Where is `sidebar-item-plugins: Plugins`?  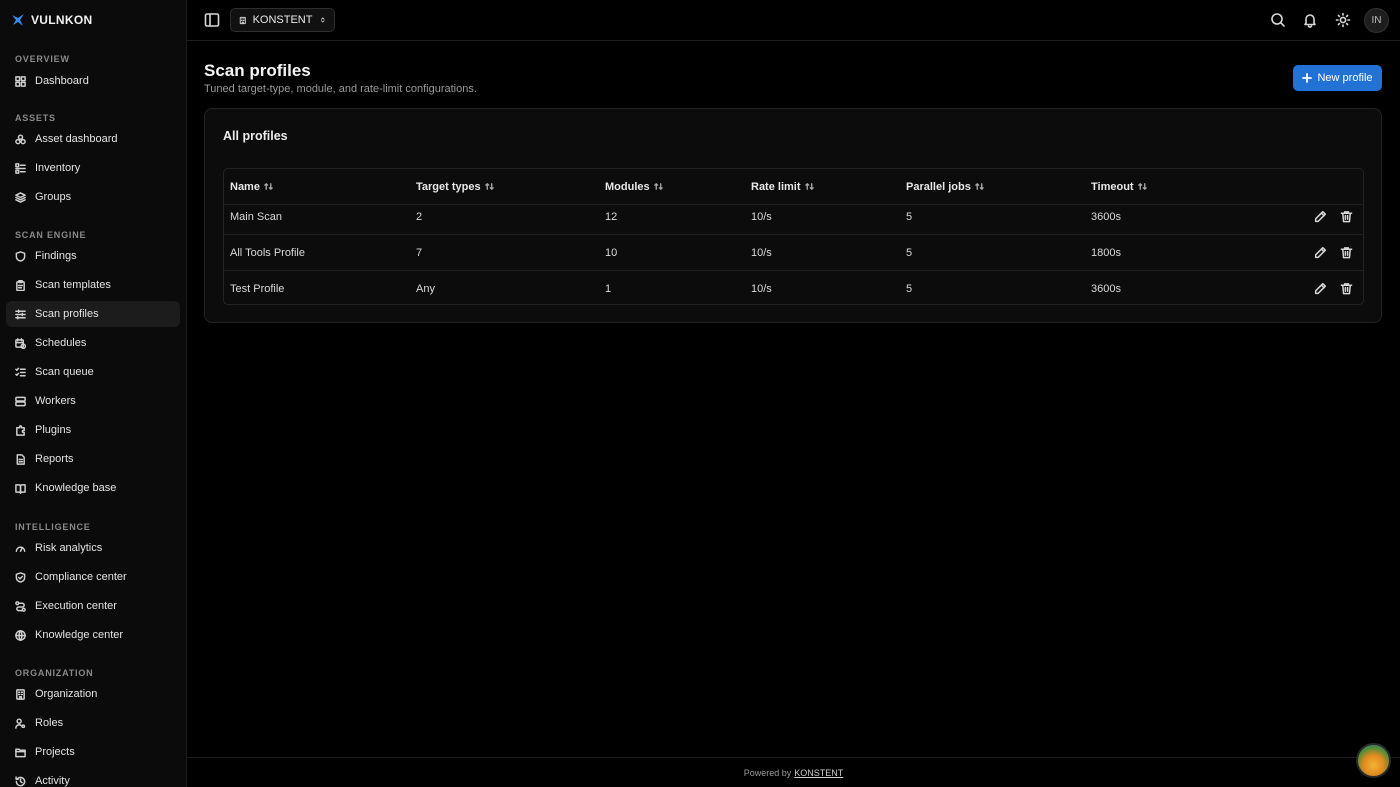 sidebar-item-plugins: Plugins is located at coordinates (93, 430).